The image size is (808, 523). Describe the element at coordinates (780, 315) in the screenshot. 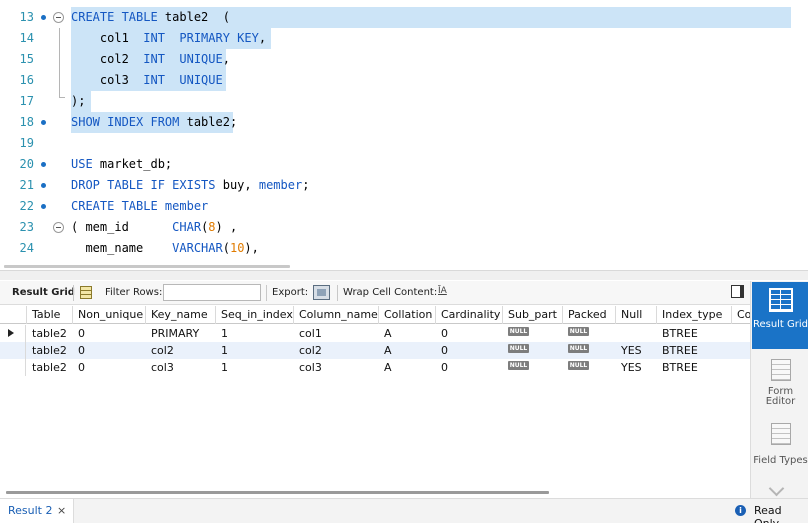

I see `result-grid-button: Result Grid` at that location.